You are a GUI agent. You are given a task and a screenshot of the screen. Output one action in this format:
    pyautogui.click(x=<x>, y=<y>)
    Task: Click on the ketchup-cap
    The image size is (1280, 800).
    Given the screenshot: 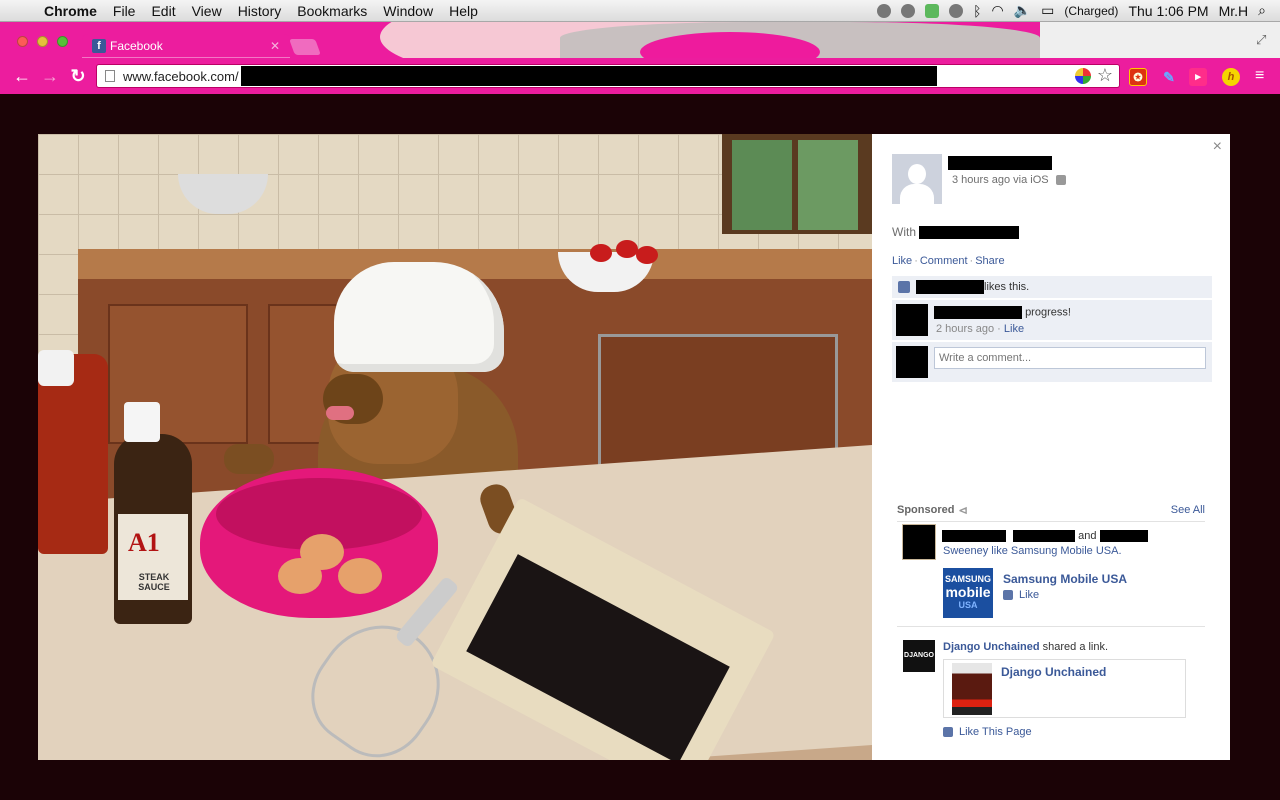 What is the action you would take?
    pyautogui.click(x=56, y=368)
    